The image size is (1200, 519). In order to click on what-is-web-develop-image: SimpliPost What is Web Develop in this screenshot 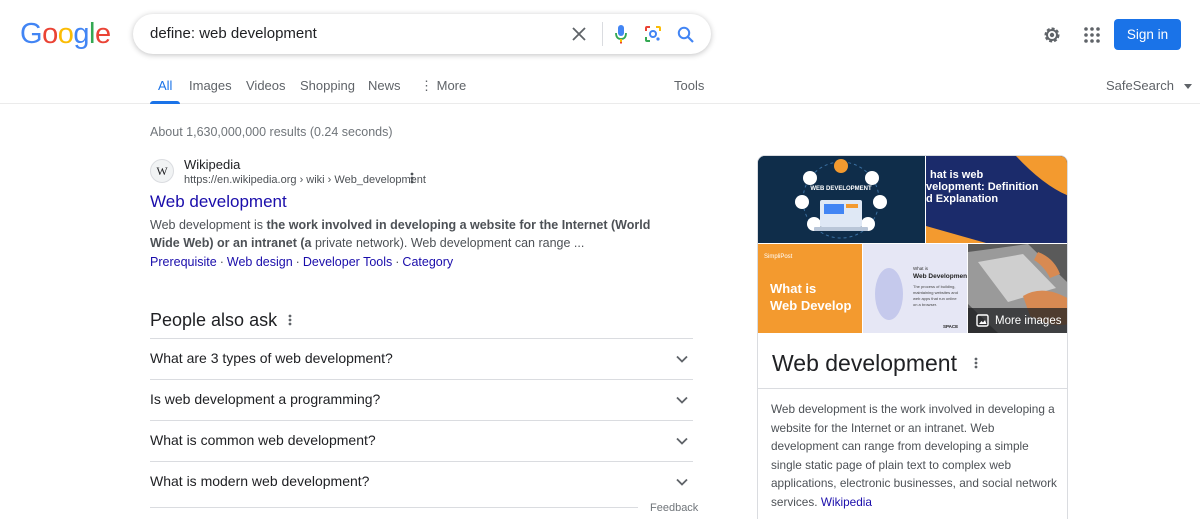, I will do `click(810, 288)`.